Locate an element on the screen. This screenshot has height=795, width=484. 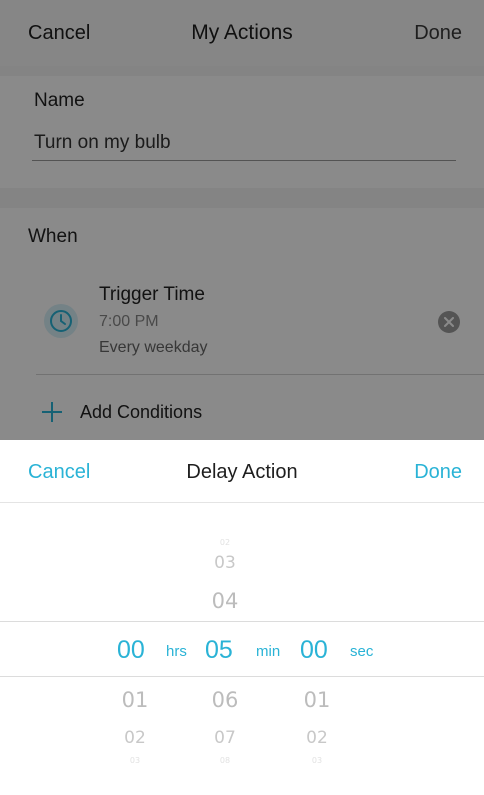
sheet-done-button: Done is located at coordinates (438, 472).